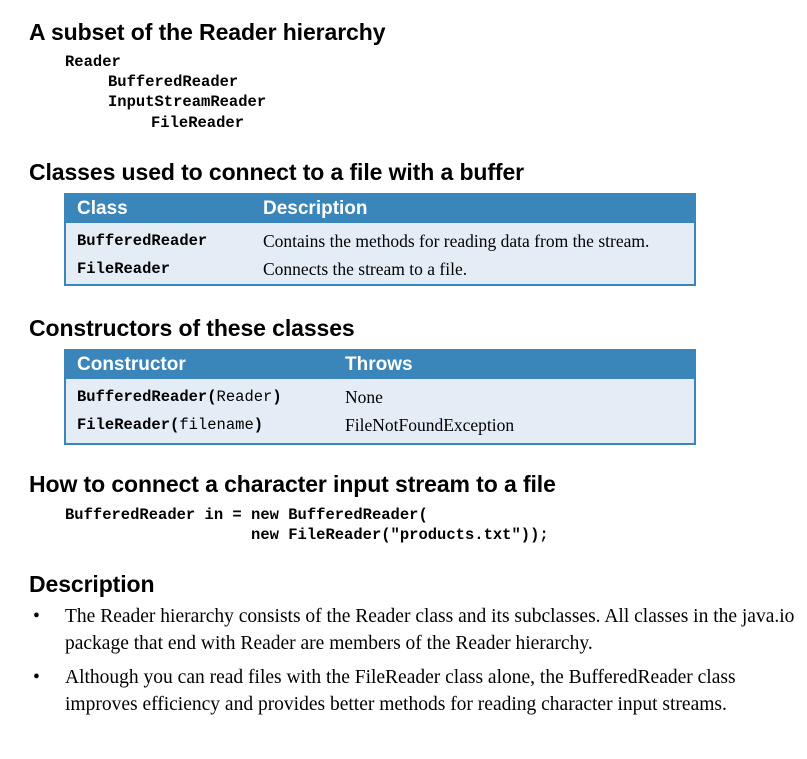  I want to click on constructor-signature: FileReader(filename), so click(170, 425).